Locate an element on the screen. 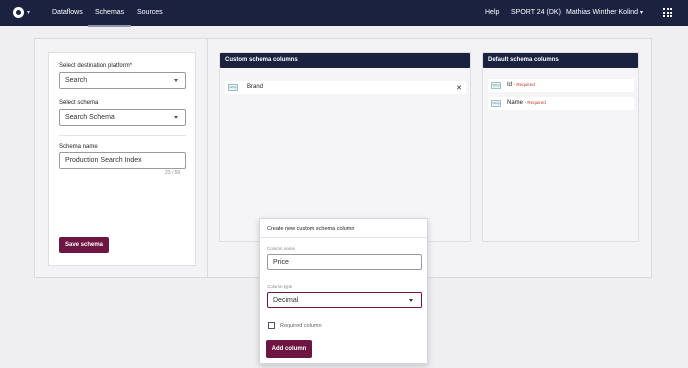 The image size is (688, 368). list-item: string Id - Required is located at coordinates (561, 85).